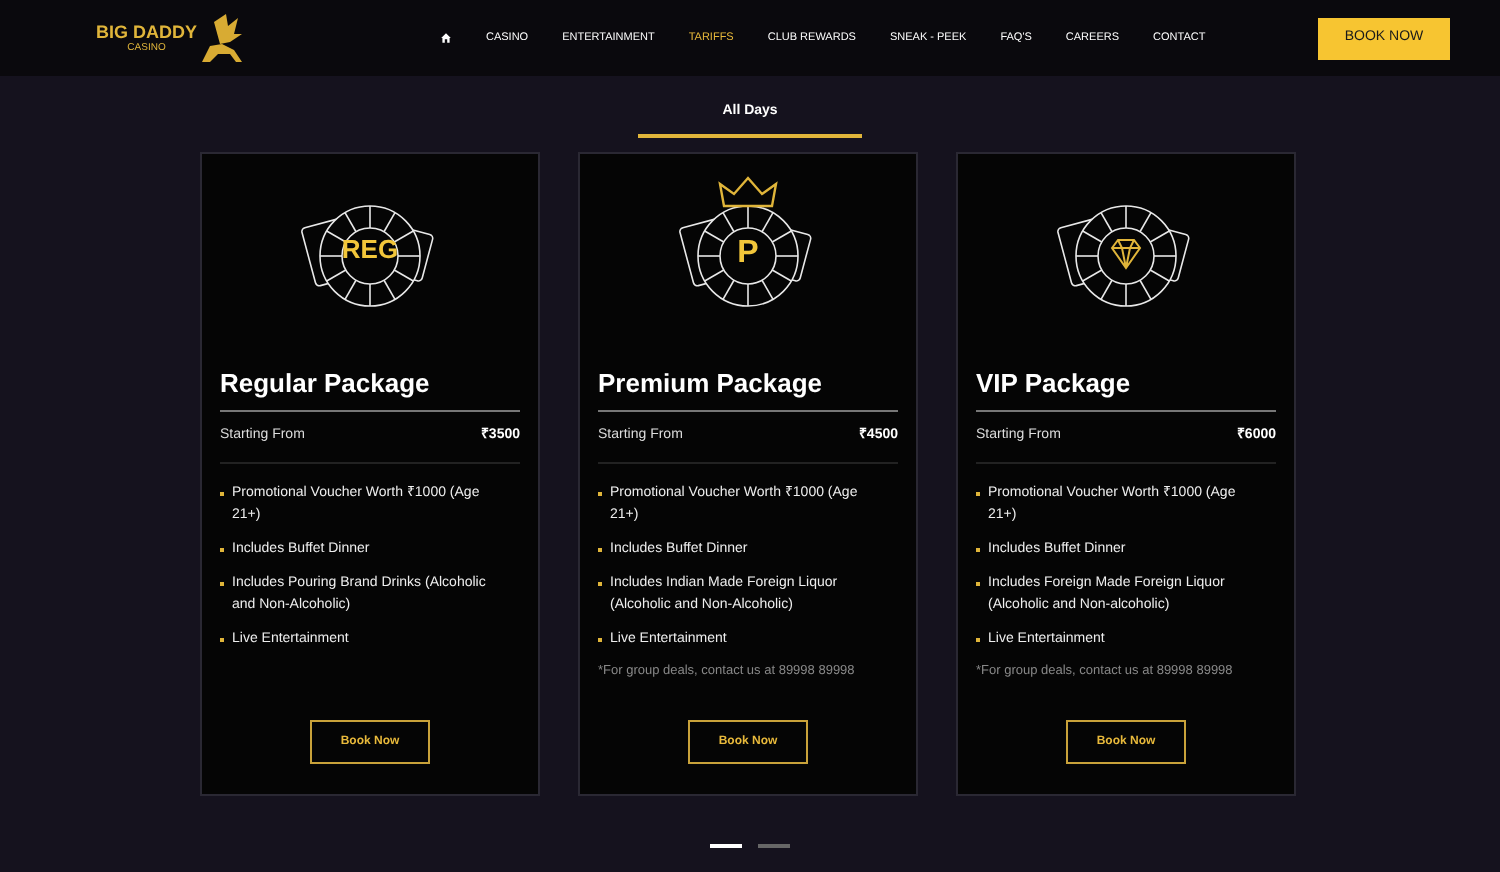 This screenshot has width=1500, height=872. Describe the element at coordinates (370, 250) in the screenshot. I see `chip-label: REG` at that location.